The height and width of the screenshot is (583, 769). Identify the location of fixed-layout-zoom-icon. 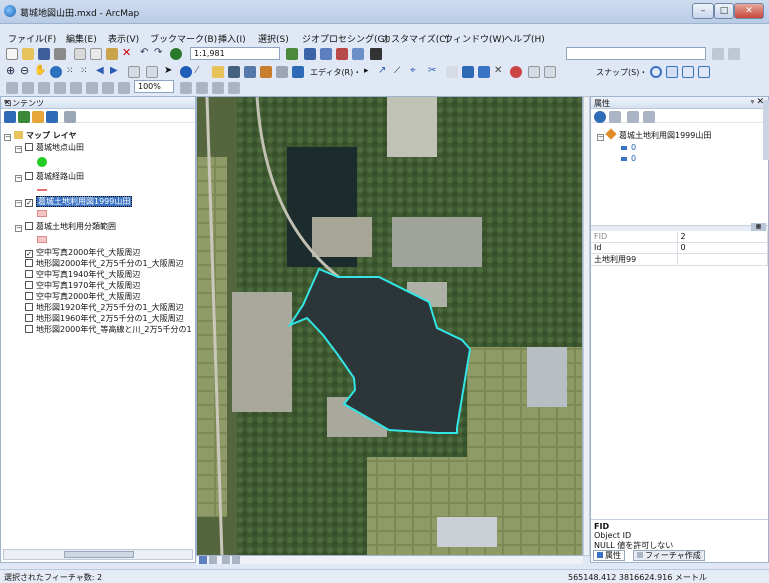
(92, 88).